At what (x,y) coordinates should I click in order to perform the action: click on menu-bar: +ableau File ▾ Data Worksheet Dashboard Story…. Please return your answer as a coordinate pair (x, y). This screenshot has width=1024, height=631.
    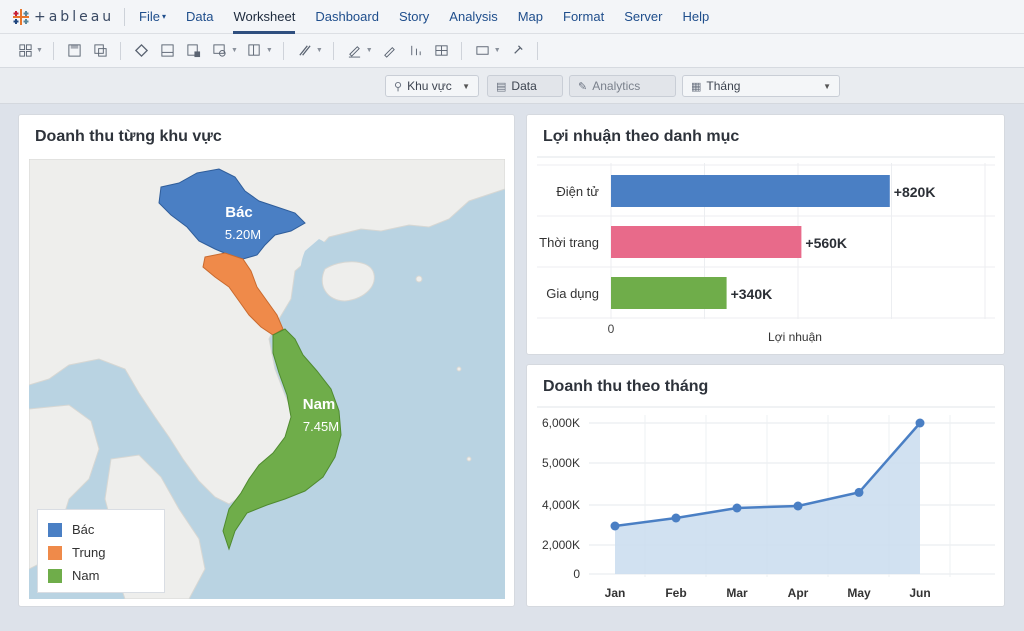
    Looking at the image, I should click on (512, 17).